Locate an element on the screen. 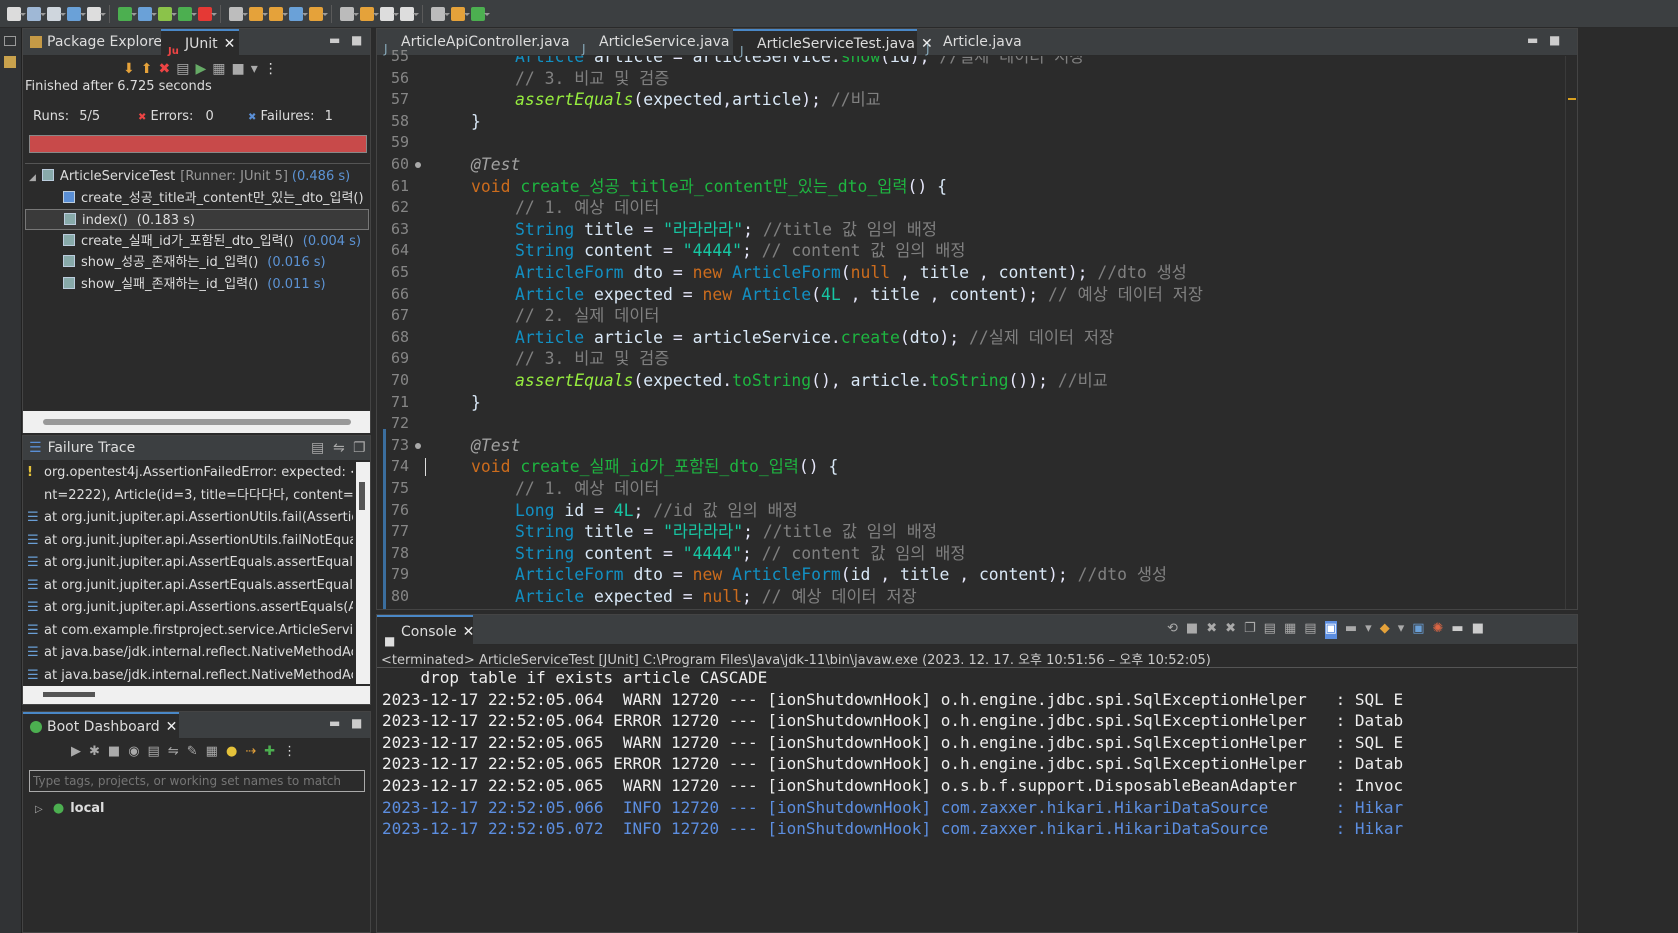 This screenshot has width=1678, height=933. previous-failure-icon: ⬆ is located at coordinates (147, 69).